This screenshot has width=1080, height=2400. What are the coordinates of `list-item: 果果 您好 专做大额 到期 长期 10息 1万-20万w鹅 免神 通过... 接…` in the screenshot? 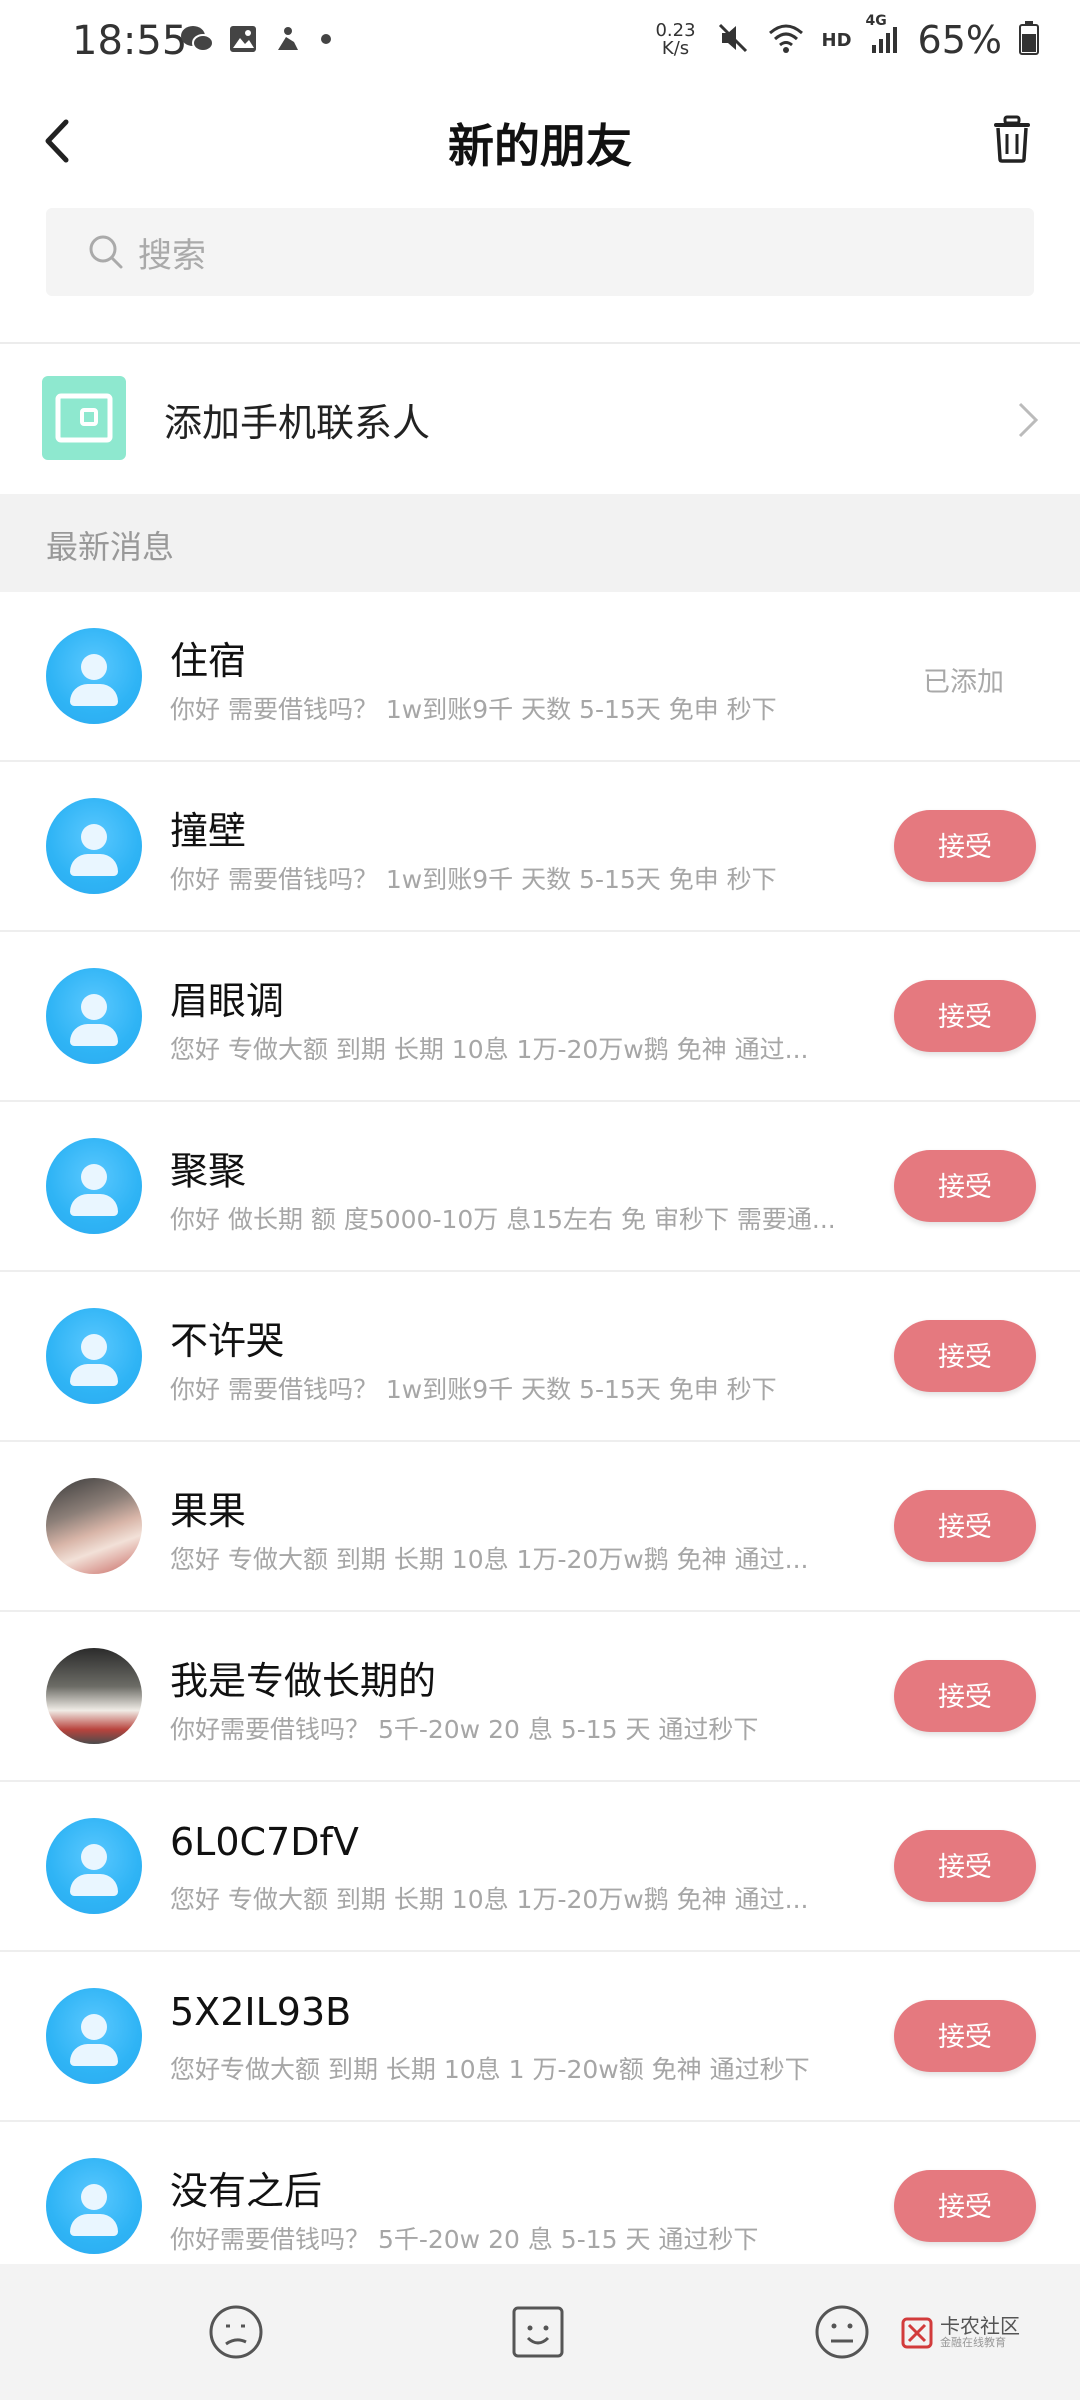 It's located at (540, 1527).